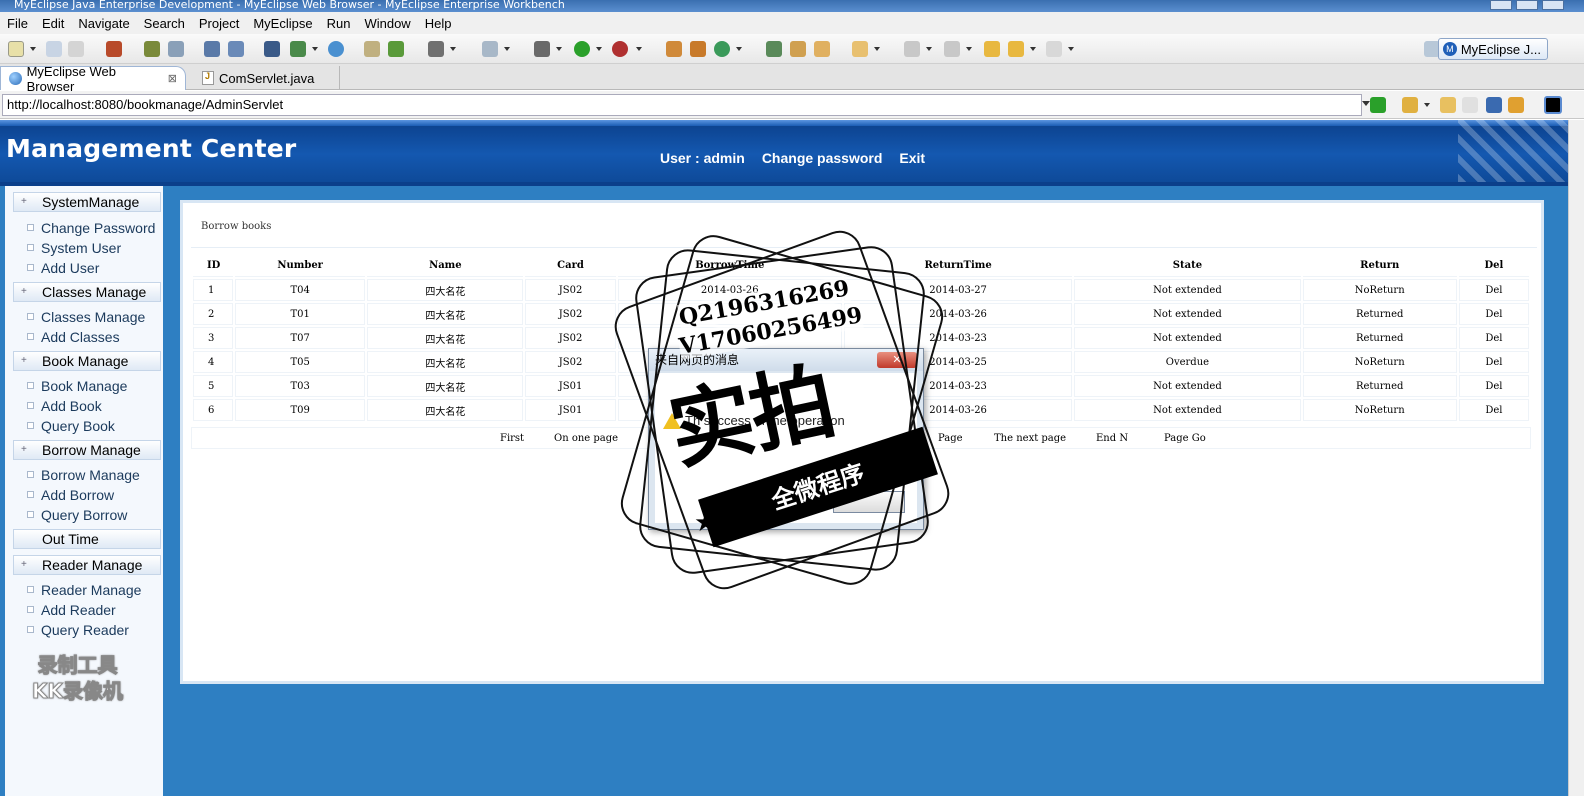  What do you see at coordinates (869, 502) in the screenshot?
I see `dialog-ok-button` at bounding box center [869, 502].